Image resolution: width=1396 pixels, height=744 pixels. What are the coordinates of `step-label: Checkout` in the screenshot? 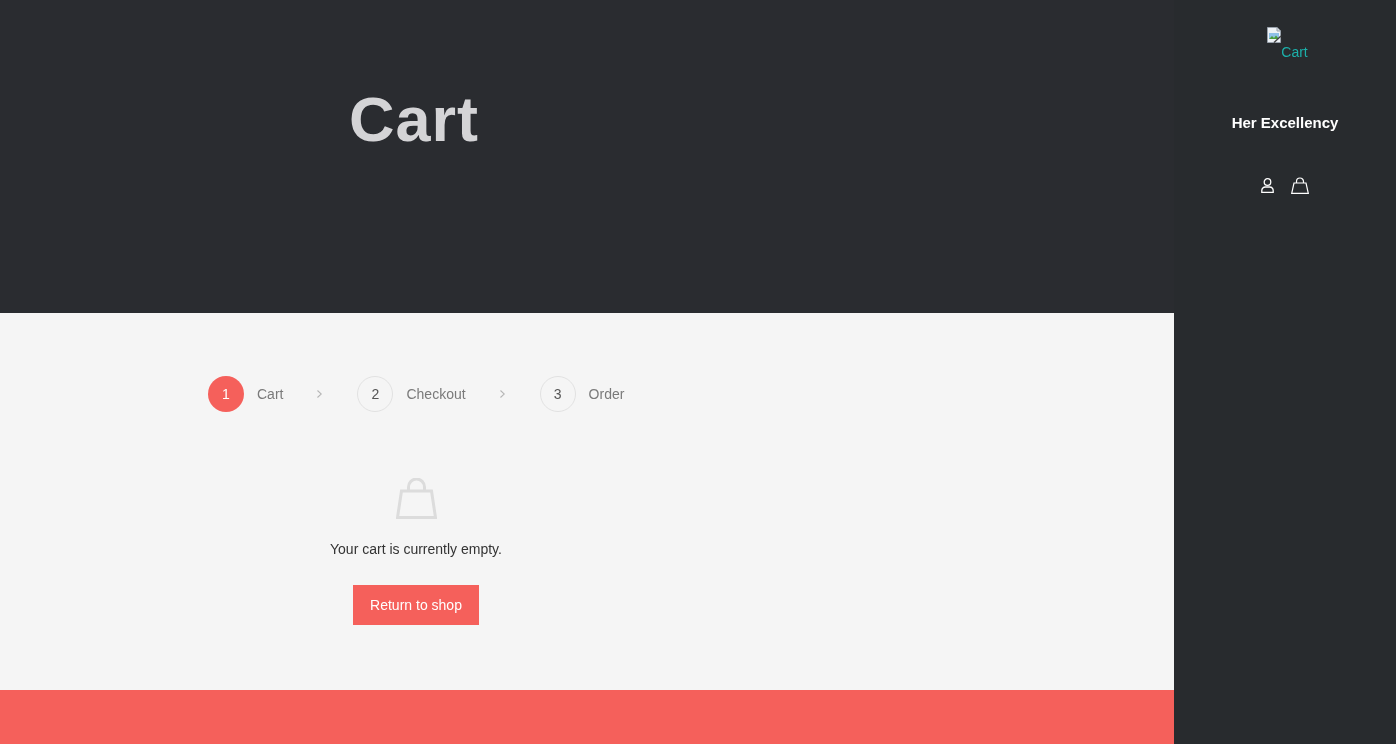 It's located at (436, 394).